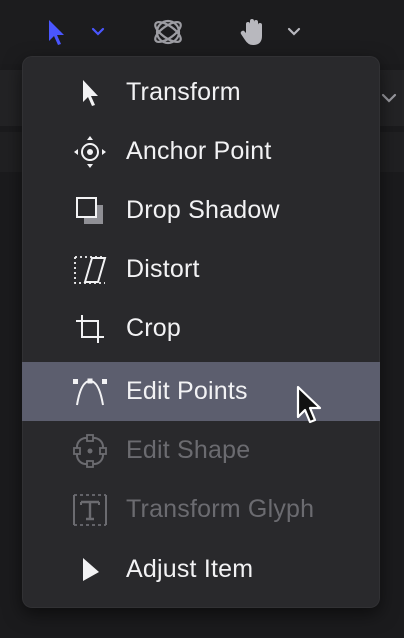  I want to click on anchor-point-icon, so click(90, 151).